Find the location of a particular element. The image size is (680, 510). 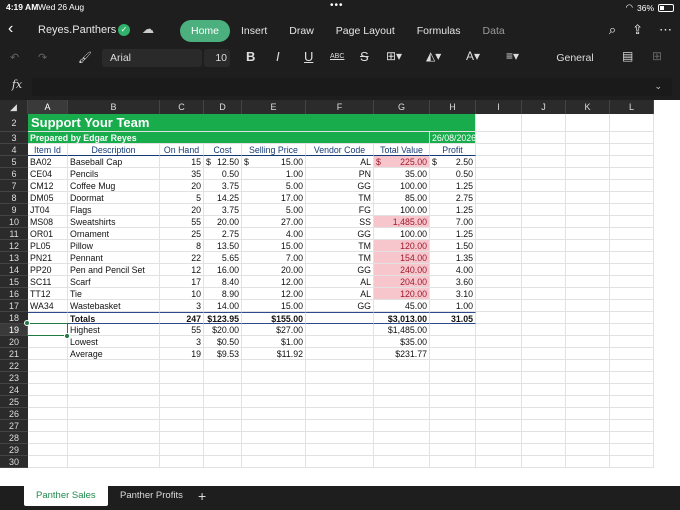

row-header-21: 21 is located at coordinates (14, 354).